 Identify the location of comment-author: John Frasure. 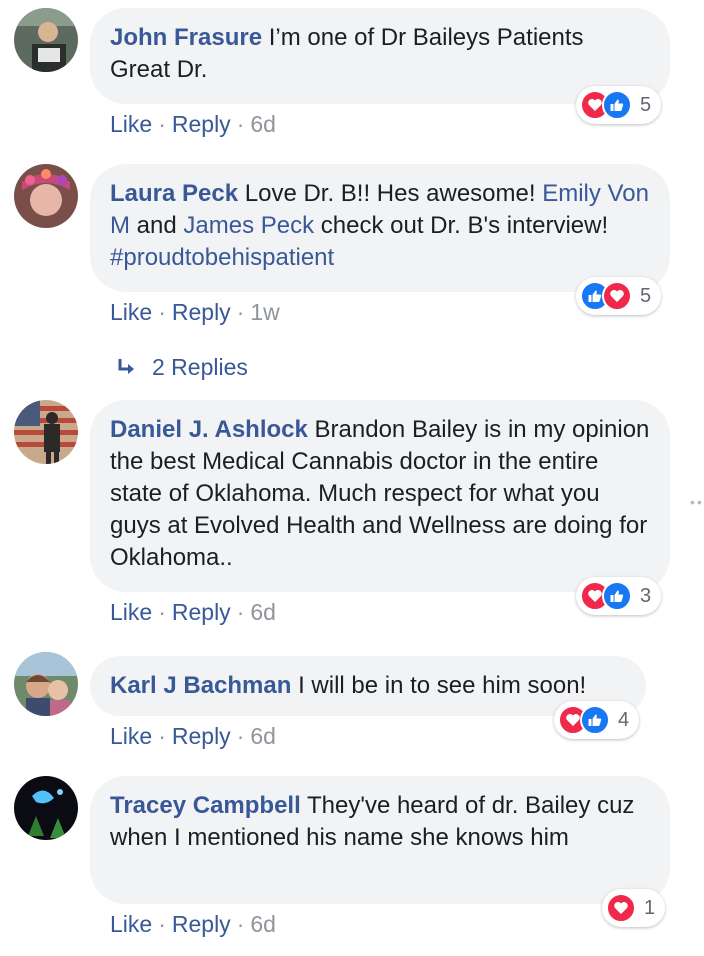
(186, 37).